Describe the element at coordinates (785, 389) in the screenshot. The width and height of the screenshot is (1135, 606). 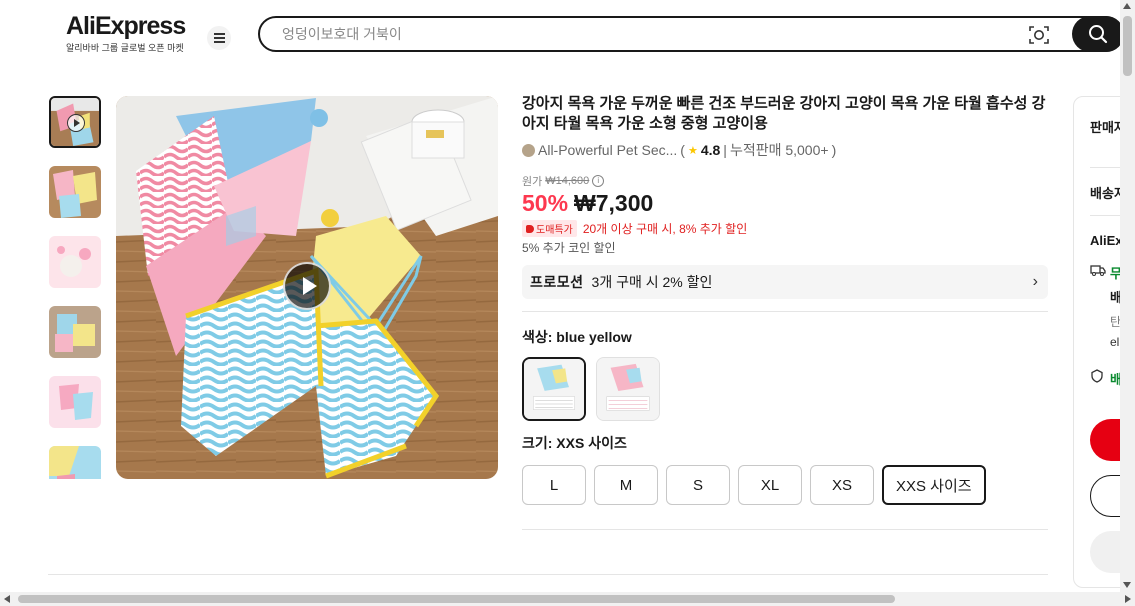
I see `color-swatches` at that location.